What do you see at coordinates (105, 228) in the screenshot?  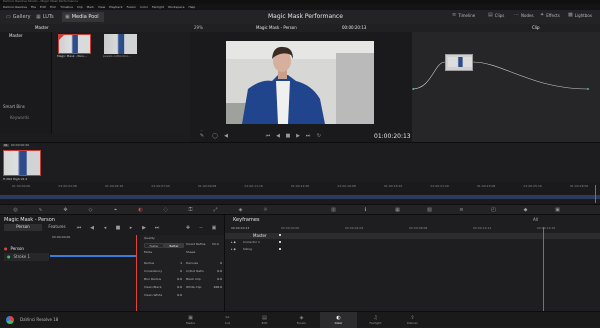 I see `track-backward-icon: ◂` at bounding box center [105, 228].